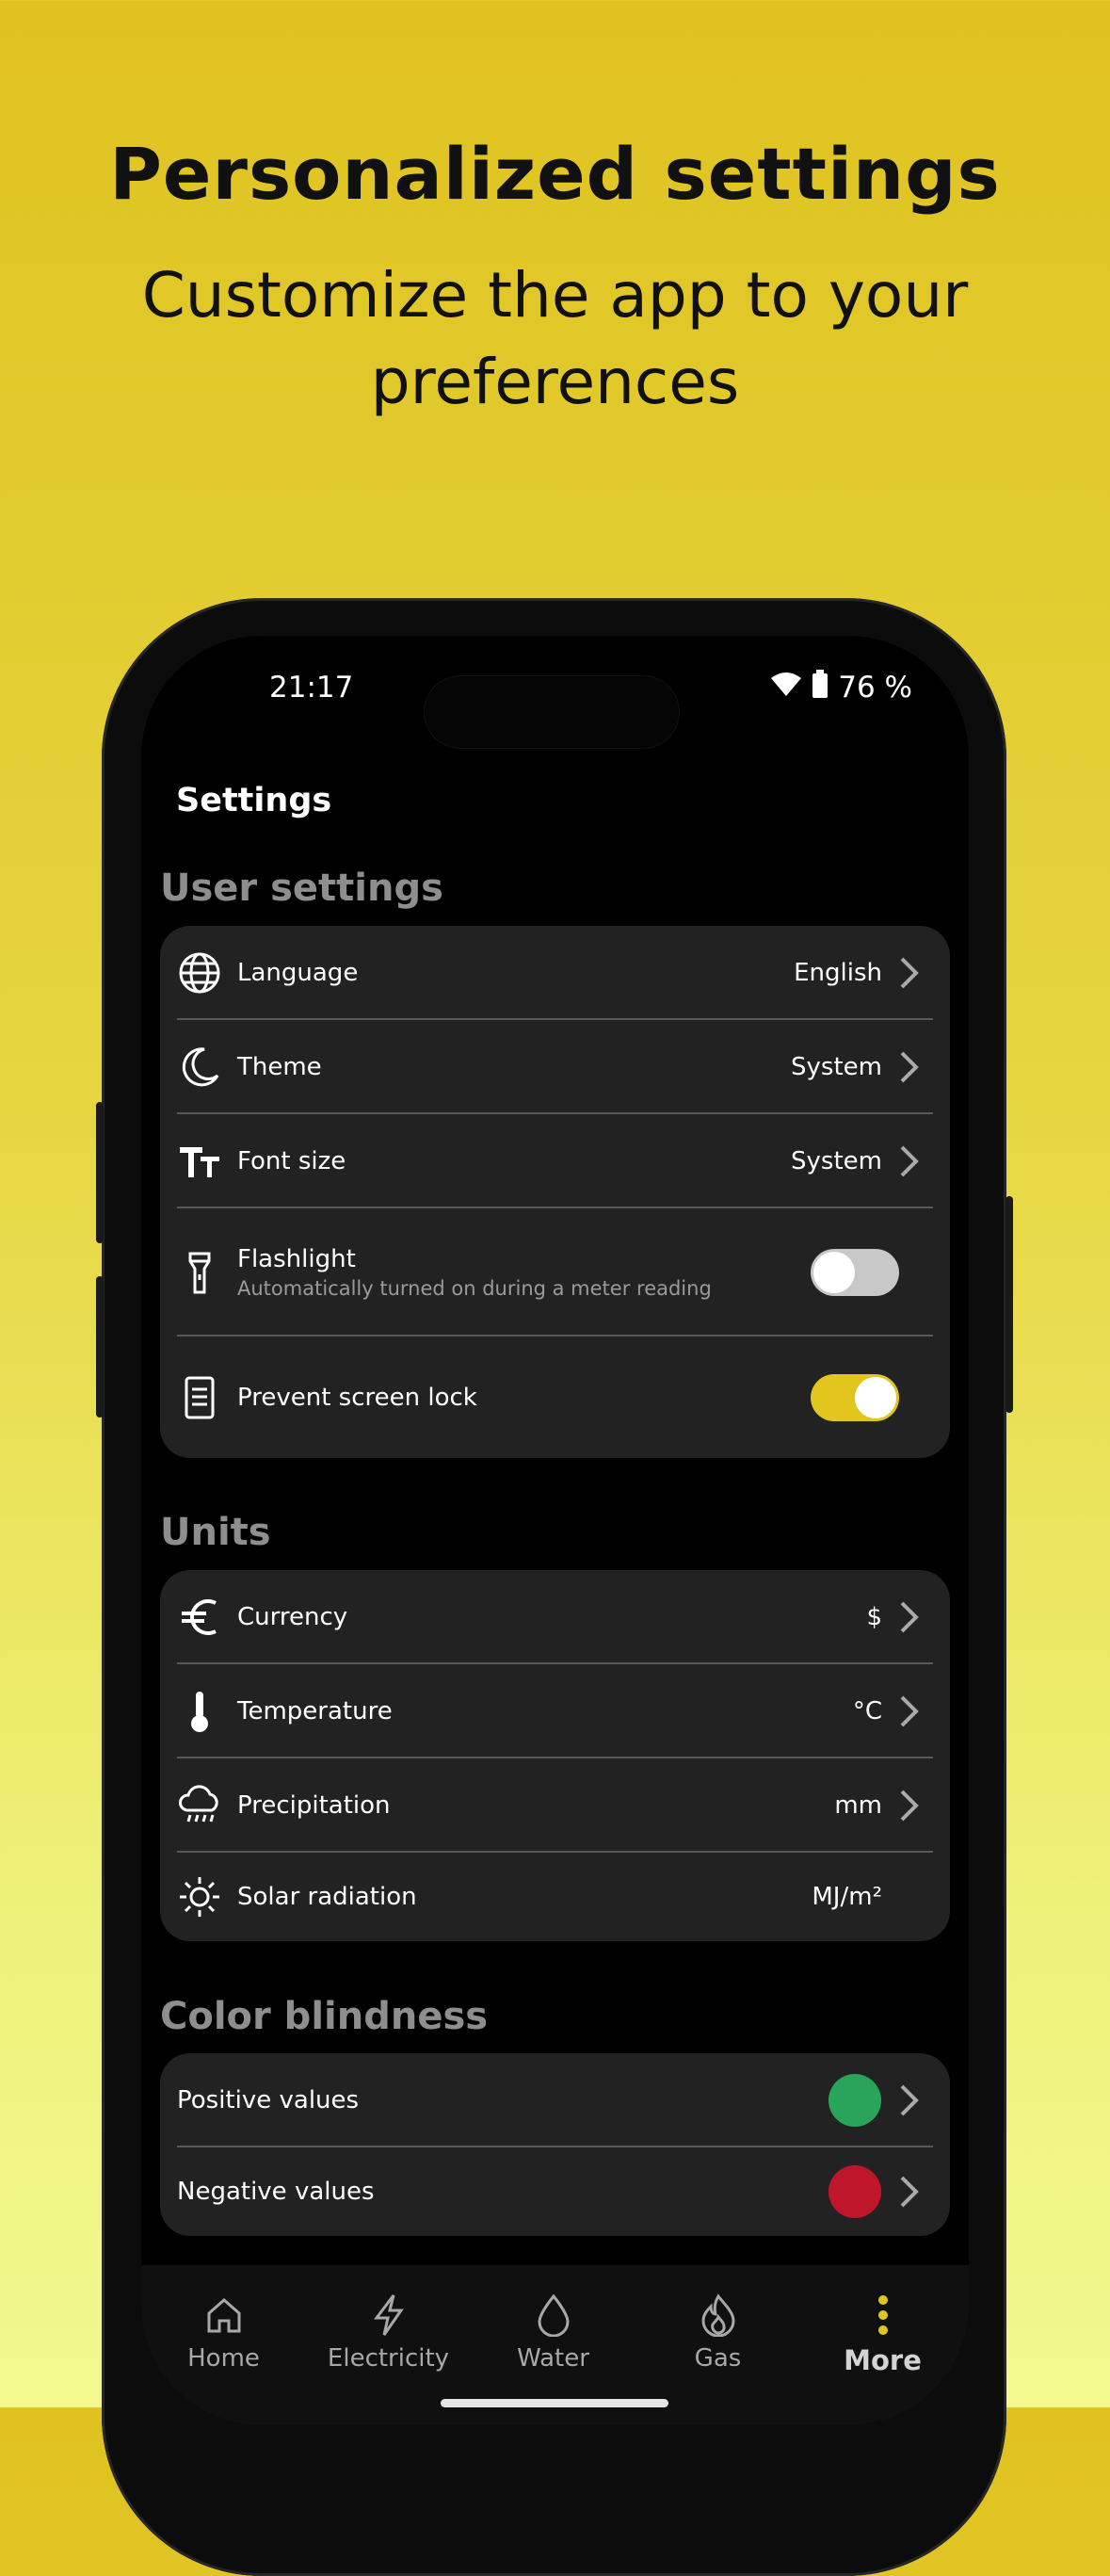 The image size is (1110, 2576). What do you see at coordinates (199, 1805) in the screenshot?
I see `rain-cloud-icon` at bounding box center [199, 1805].